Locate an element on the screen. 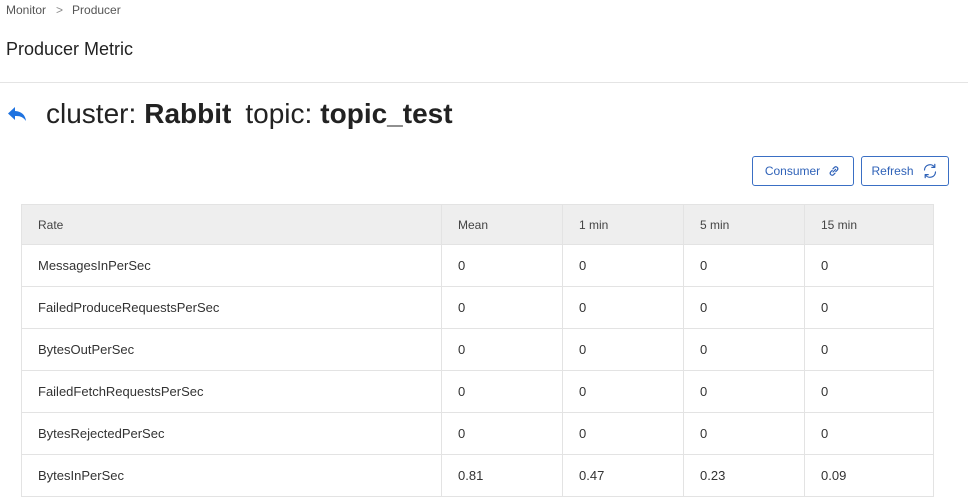  link-icon is located at coordinates (834, 171).